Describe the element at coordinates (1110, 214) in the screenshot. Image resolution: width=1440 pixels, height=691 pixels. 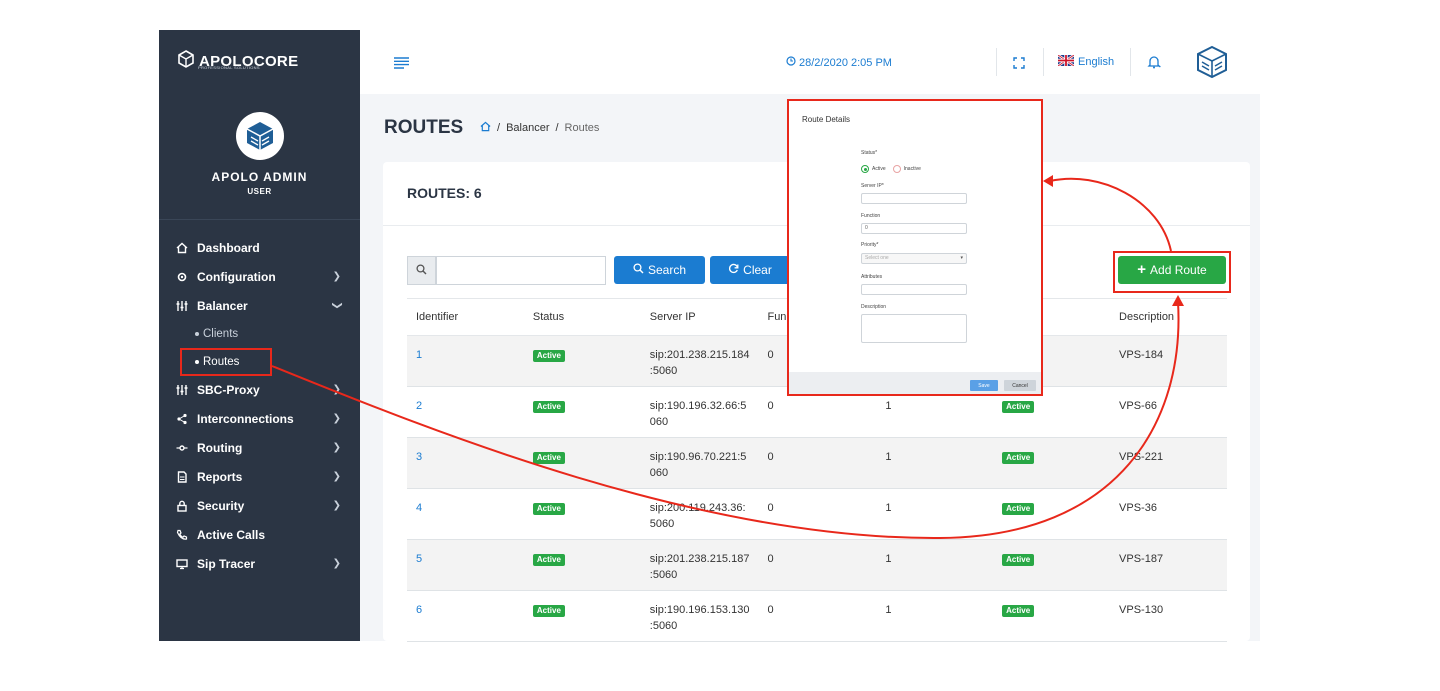
I see `arrow-add-route-to-modal` at that location.